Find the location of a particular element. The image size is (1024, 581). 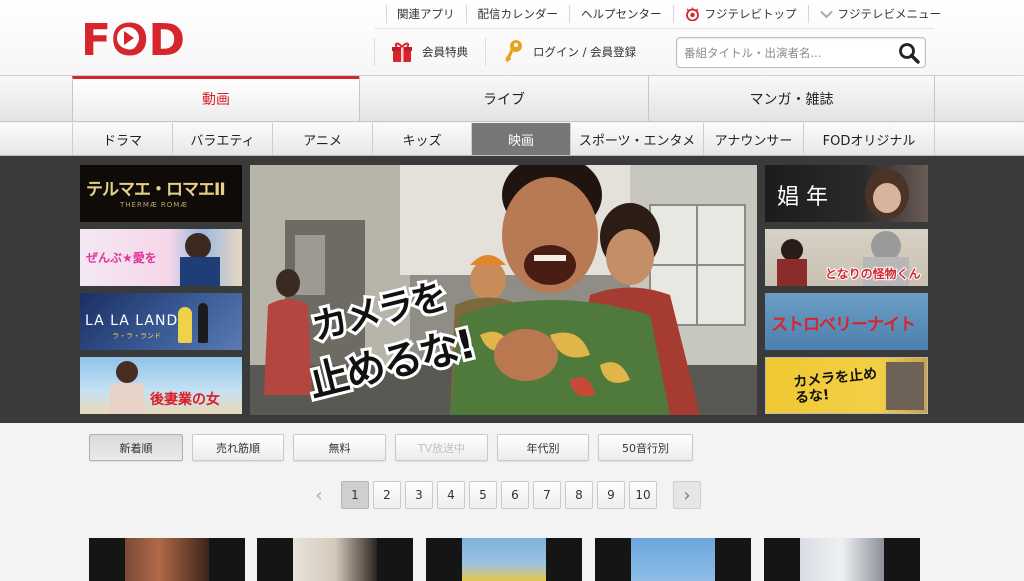

subtab-movie: 映画 is located at coordinates (520, 139).